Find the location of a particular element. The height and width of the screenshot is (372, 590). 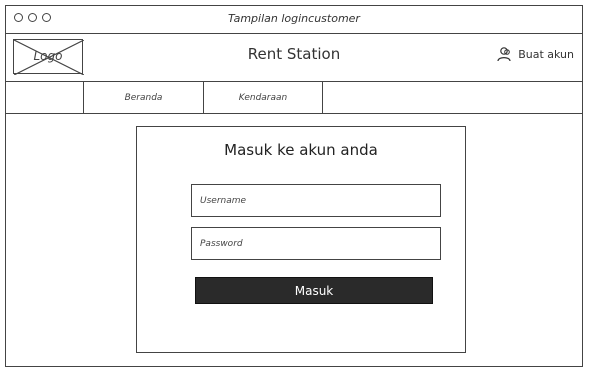

login-title: Masuk ke akun anda is located at coordinates (301, 150).